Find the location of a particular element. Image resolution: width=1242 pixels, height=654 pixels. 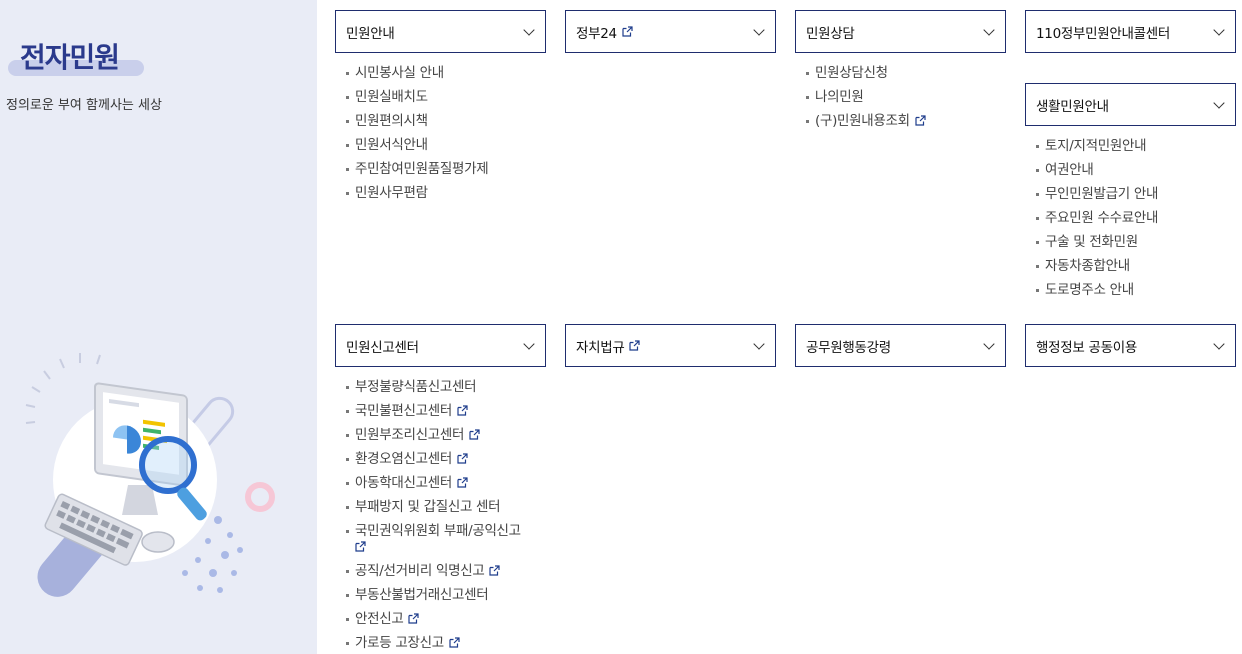

list-item: 민원편의시책 is located at coordinates (446, 121).